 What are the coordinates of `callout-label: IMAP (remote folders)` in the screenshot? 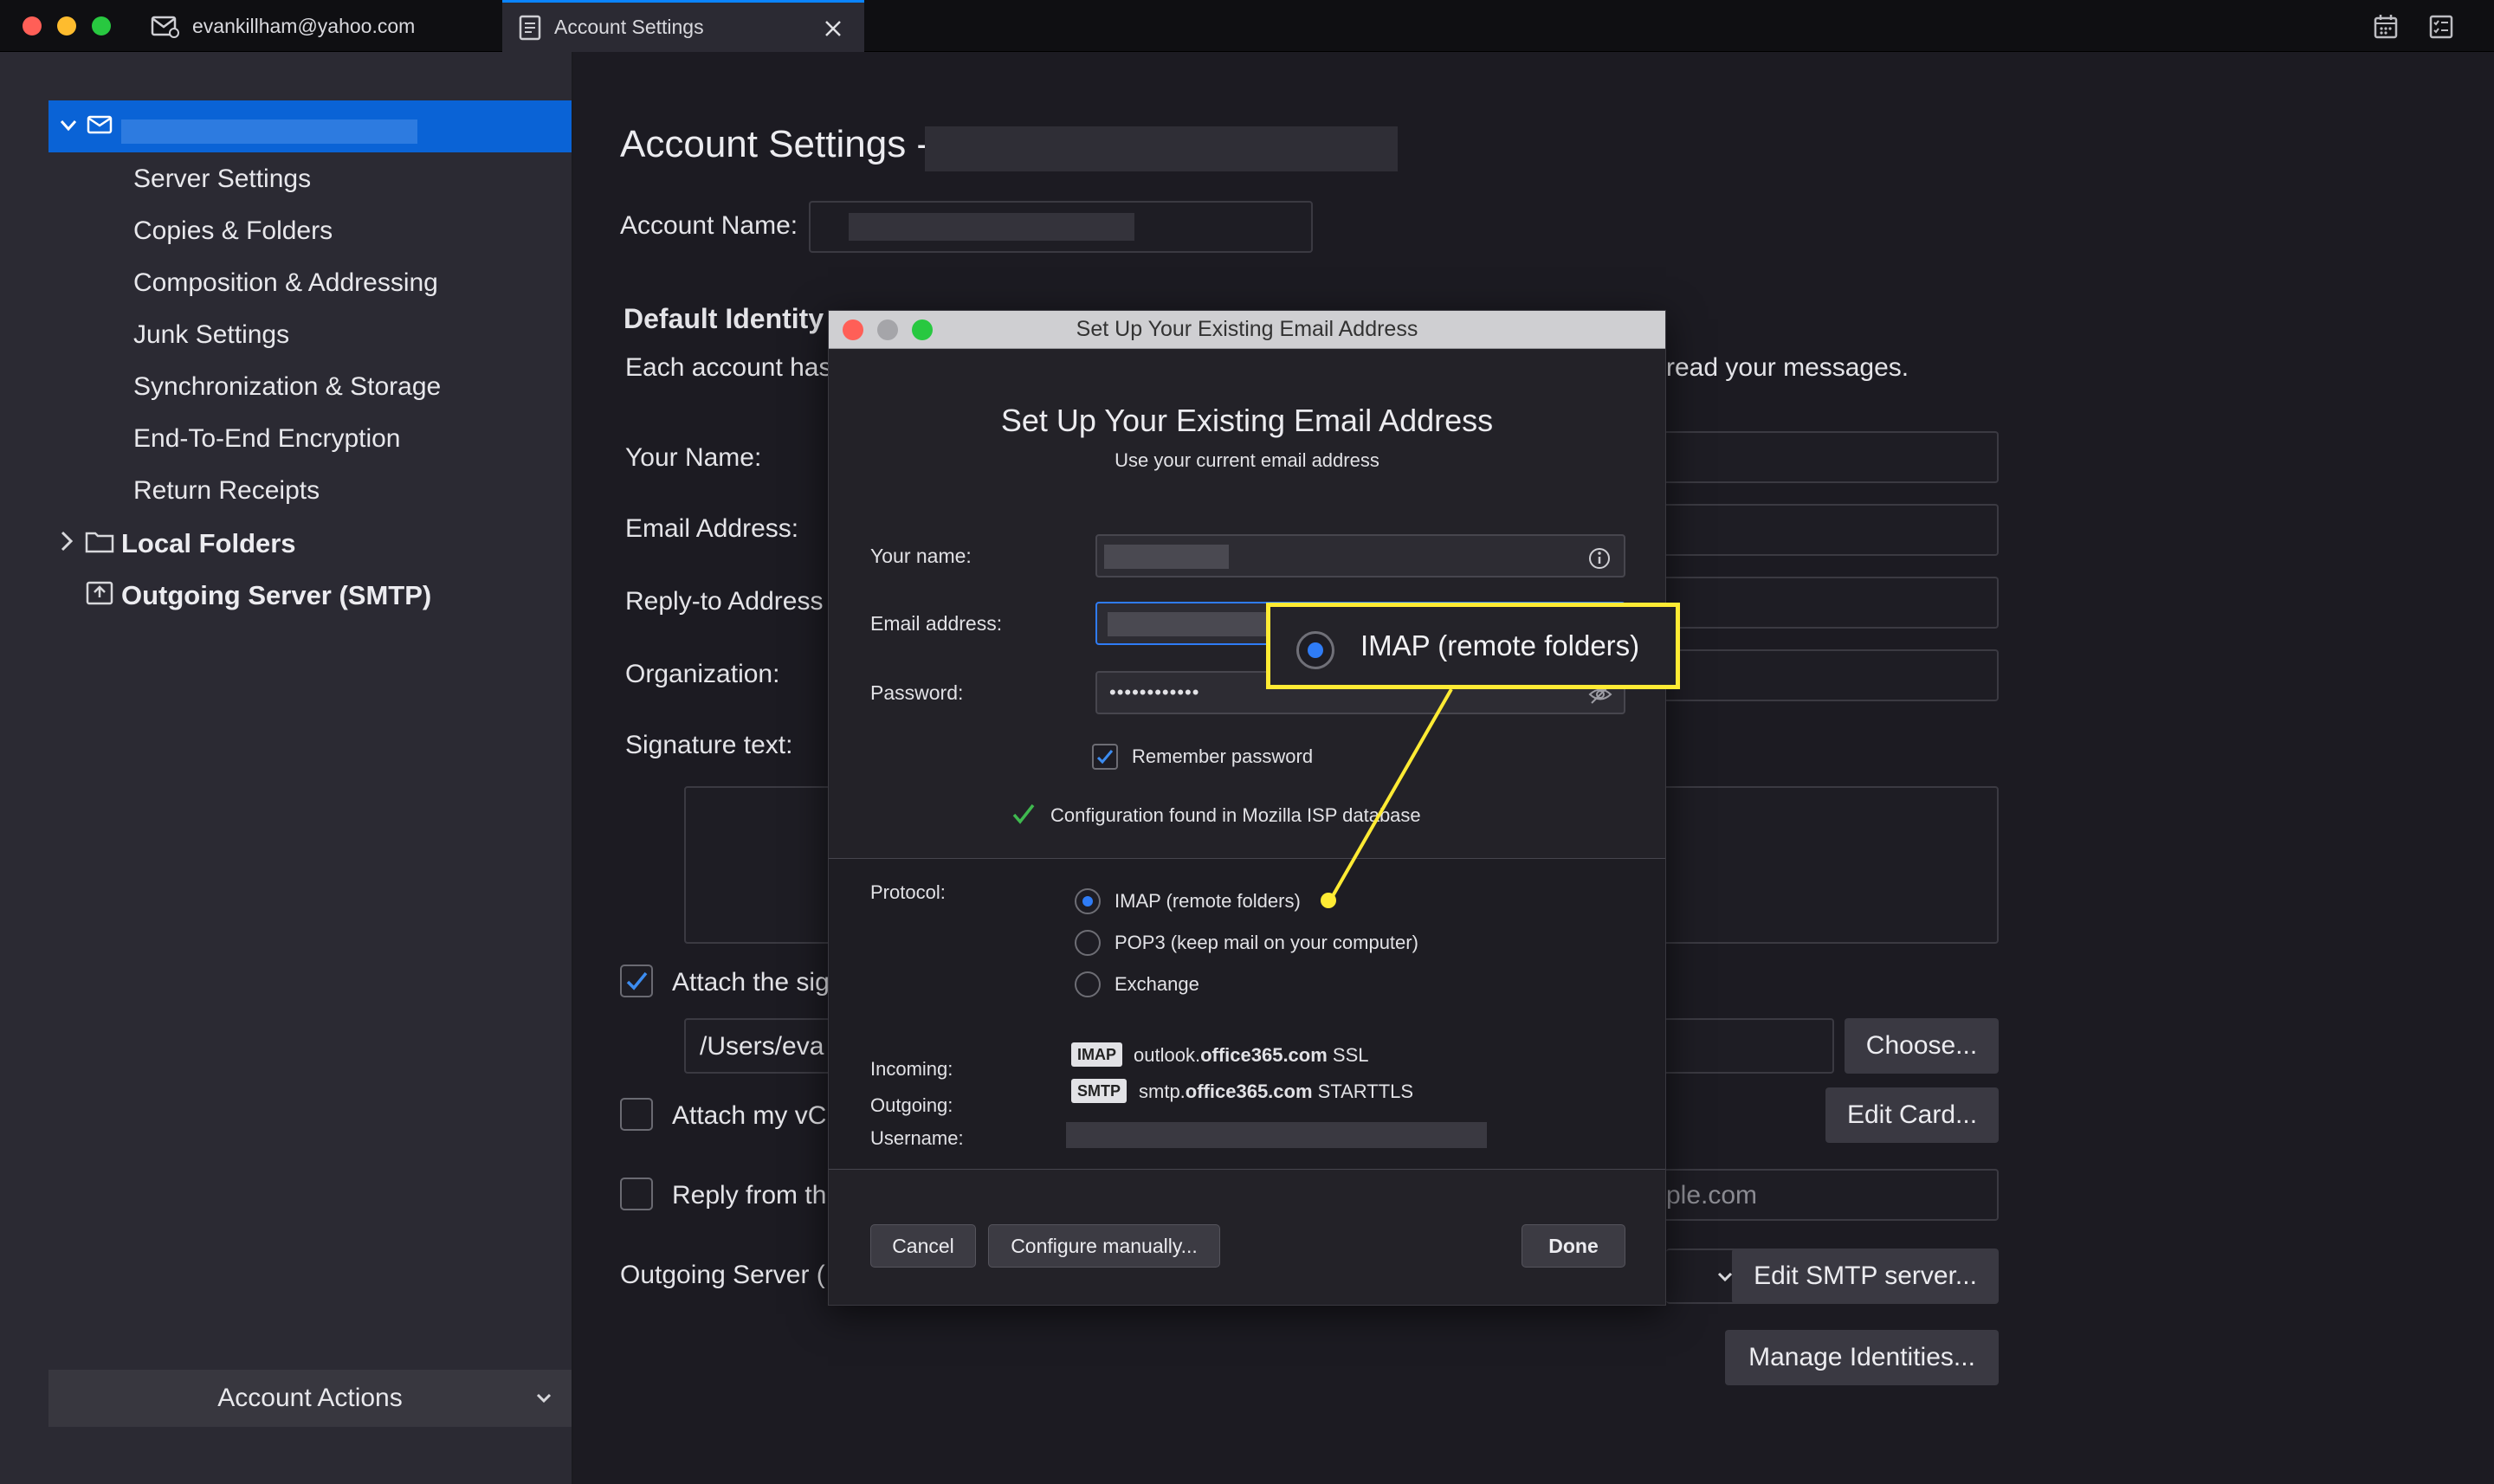 It's located at (1500, 645).